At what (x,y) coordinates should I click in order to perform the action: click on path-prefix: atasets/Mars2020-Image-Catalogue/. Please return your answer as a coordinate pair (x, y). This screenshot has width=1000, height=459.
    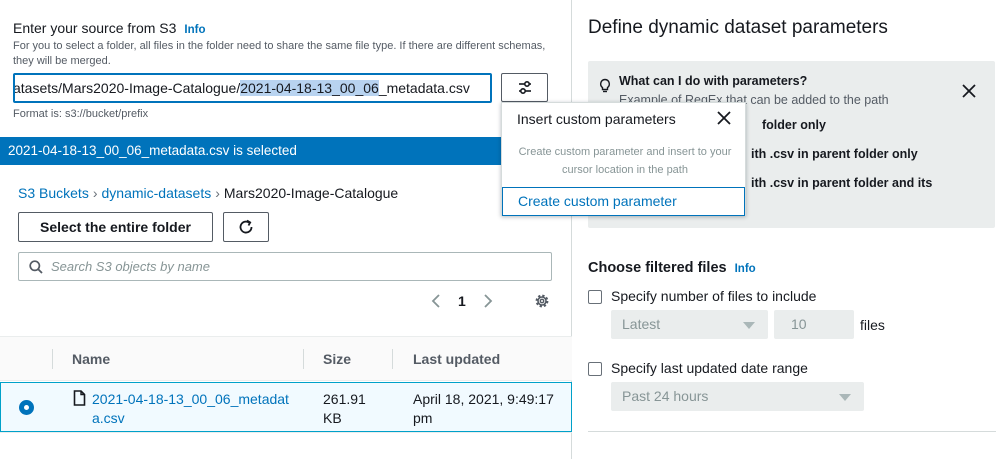
    Looking at the image, I should click on (127, 88).